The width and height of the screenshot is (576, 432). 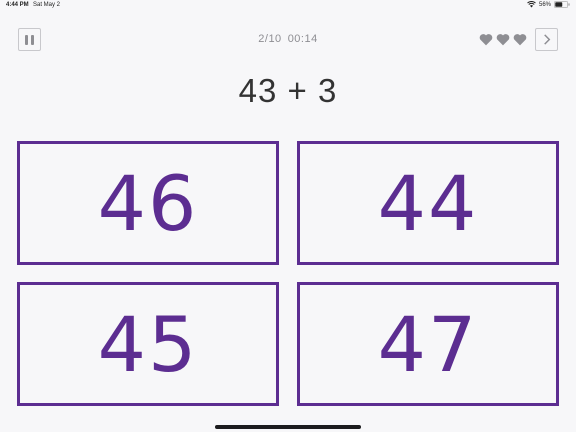 I want to click on answer-option-button: 44, so click(x=428, y=203).